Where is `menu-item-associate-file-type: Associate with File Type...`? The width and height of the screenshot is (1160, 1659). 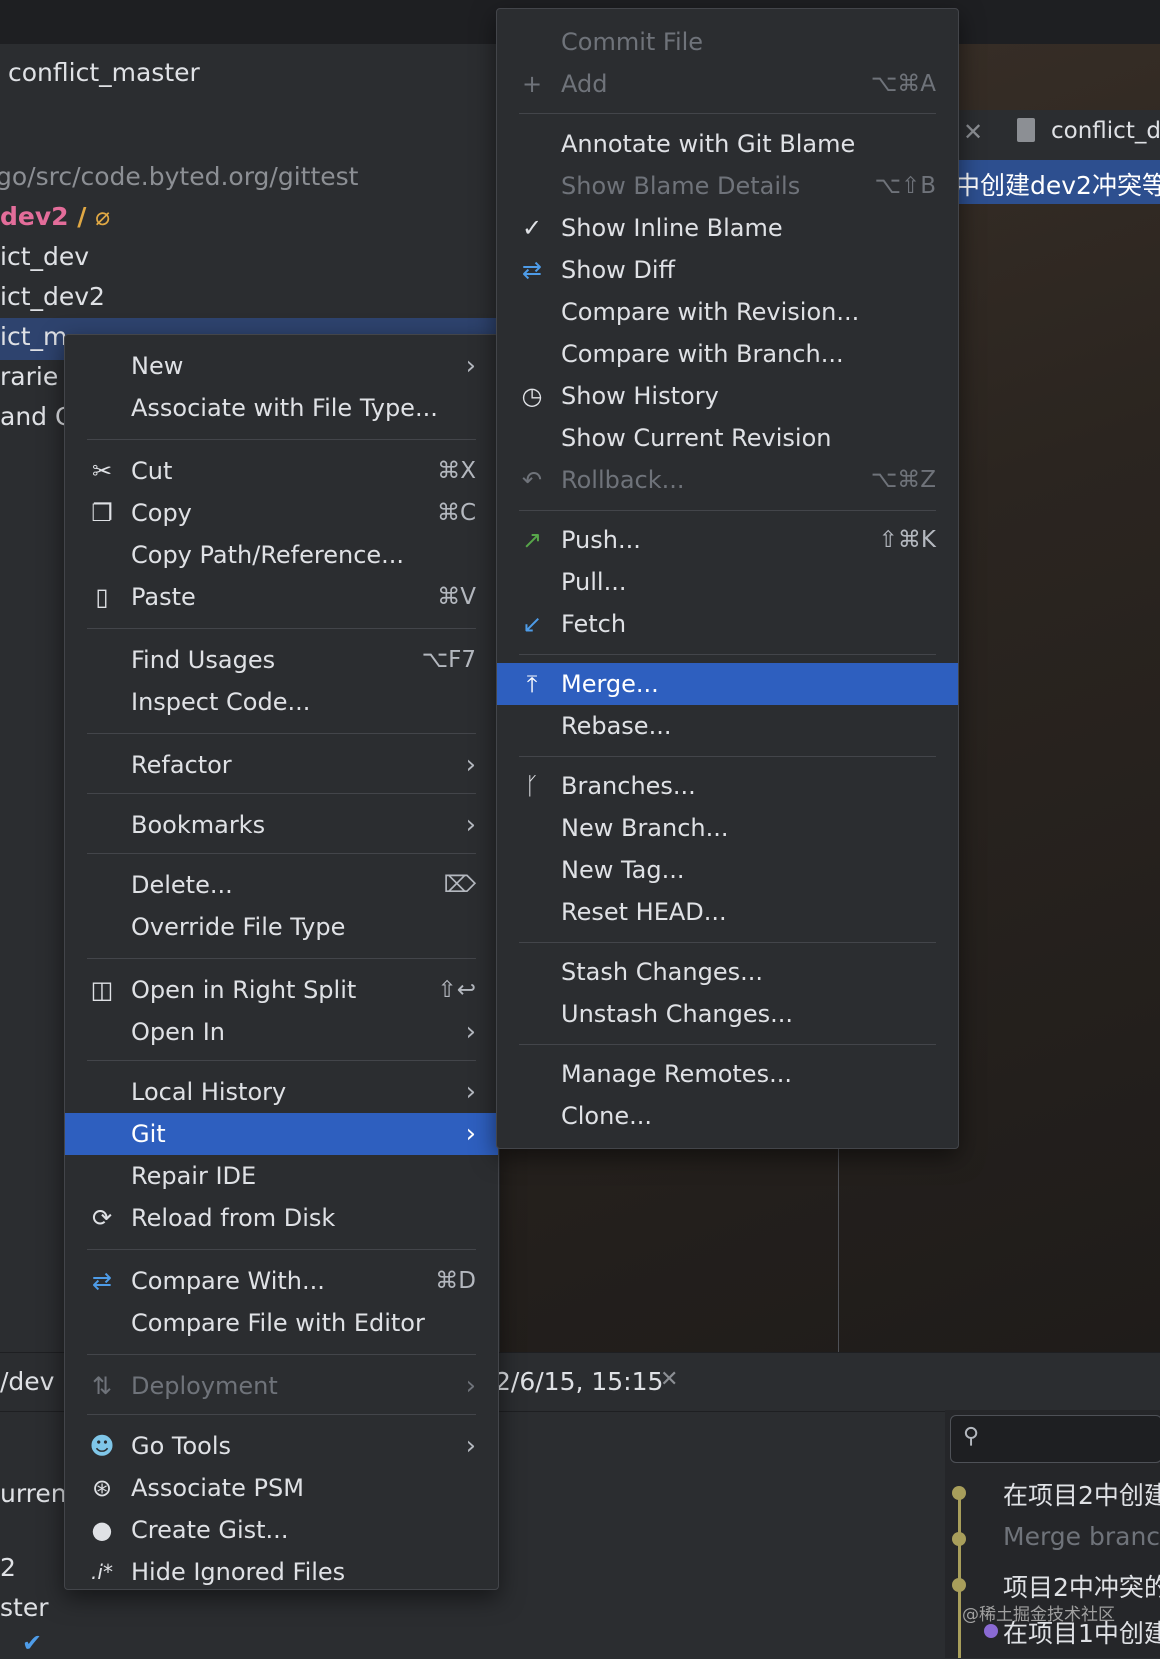
menu-item-associate-file-type: Associate with File Type... is located at coordinates (281, 408).